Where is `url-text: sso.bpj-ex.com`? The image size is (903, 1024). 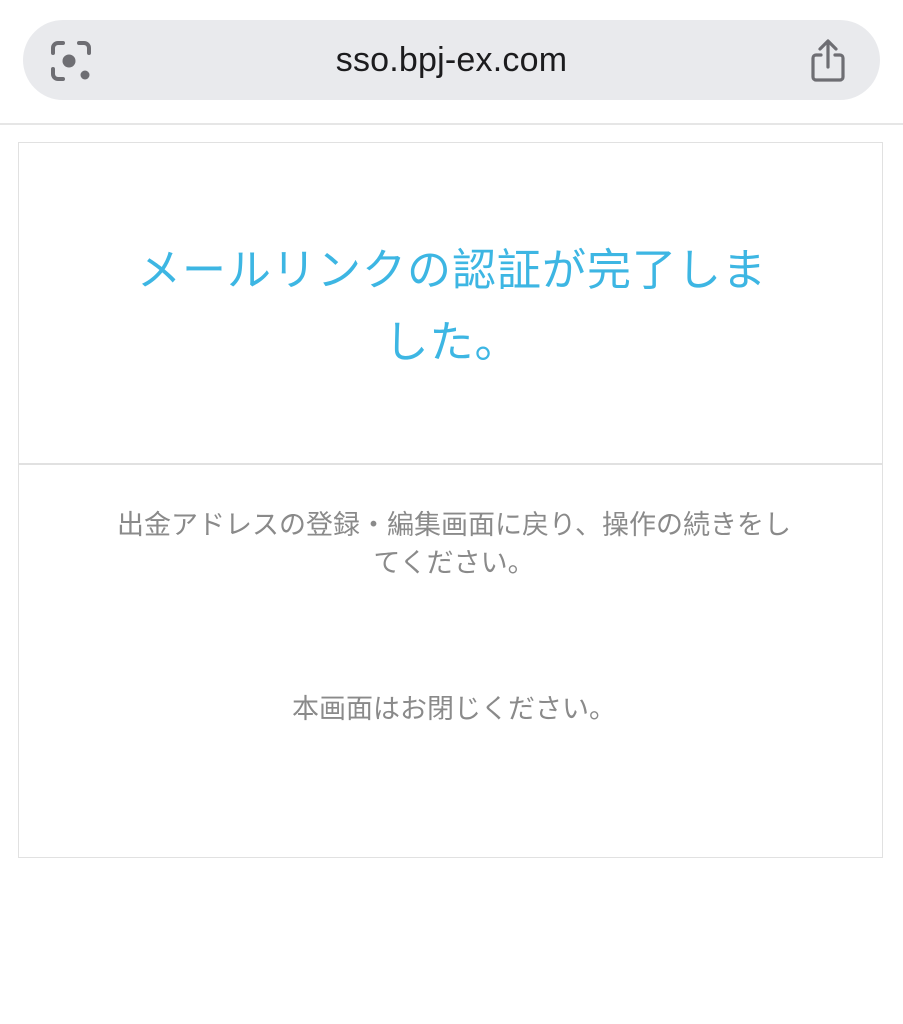
url-text: sso.bpj-ex.com is located at coordinates (451, 60).